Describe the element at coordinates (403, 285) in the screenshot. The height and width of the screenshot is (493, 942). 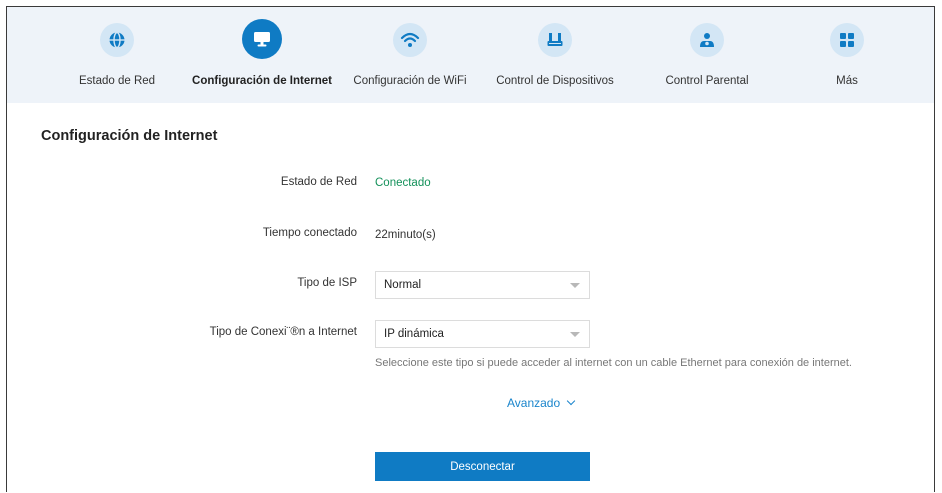
I see `isp-type-selected-value: Normal` at that location.